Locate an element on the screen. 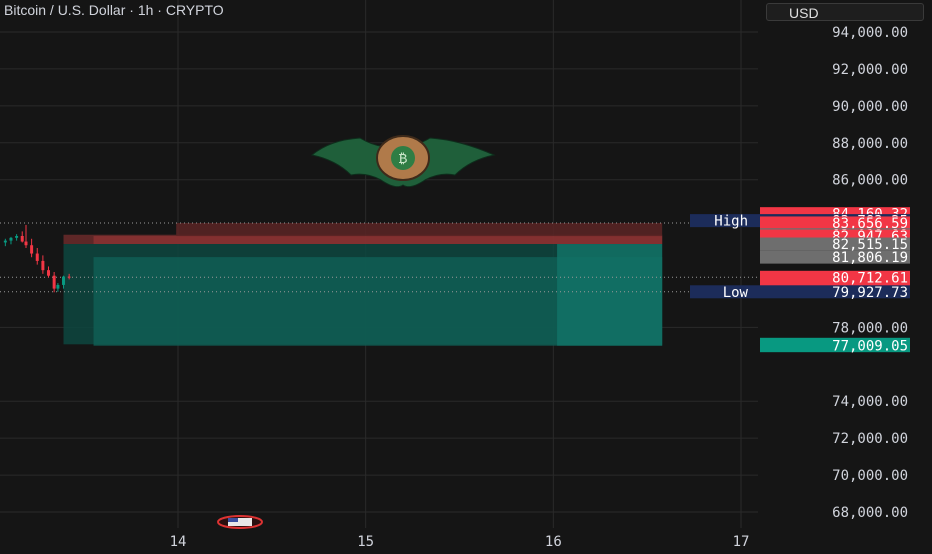 This screenshot has height=554, width=932. y-tick-label: 68,000.00 is located at coordinates (870, 513).